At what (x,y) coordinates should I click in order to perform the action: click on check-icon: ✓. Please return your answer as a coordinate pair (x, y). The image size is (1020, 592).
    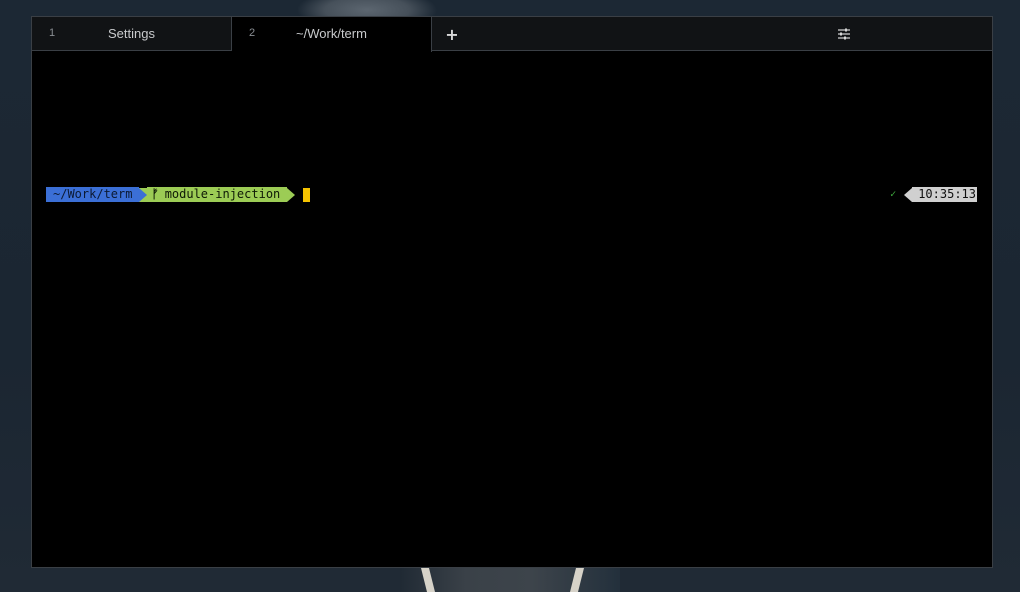
    Looking at the image, I should click on (893, 194).